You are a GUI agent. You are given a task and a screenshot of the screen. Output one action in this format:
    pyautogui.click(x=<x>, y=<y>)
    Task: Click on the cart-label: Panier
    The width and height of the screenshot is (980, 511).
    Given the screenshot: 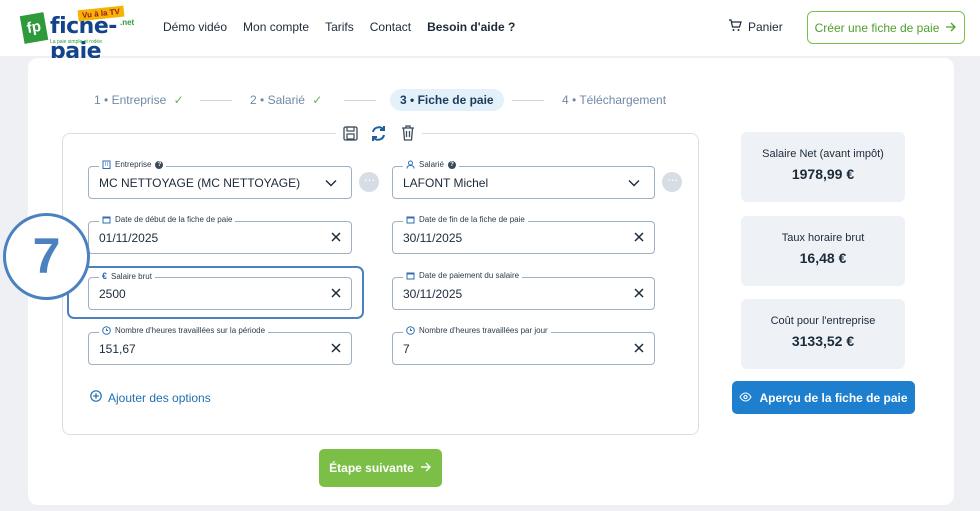 What is the action you would take?
    pyautogui.click(x=765, y=27)
    